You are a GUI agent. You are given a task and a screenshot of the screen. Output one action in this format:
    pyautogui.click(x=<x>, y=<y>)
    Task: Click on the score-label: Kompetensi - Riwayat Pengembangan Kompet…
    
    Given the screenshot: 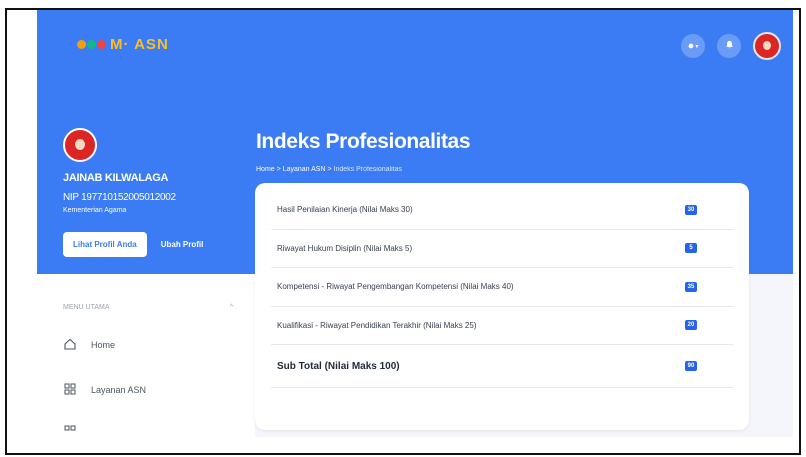 What is the action you would take?
    pyautogui.click(x=395, y=287)
    